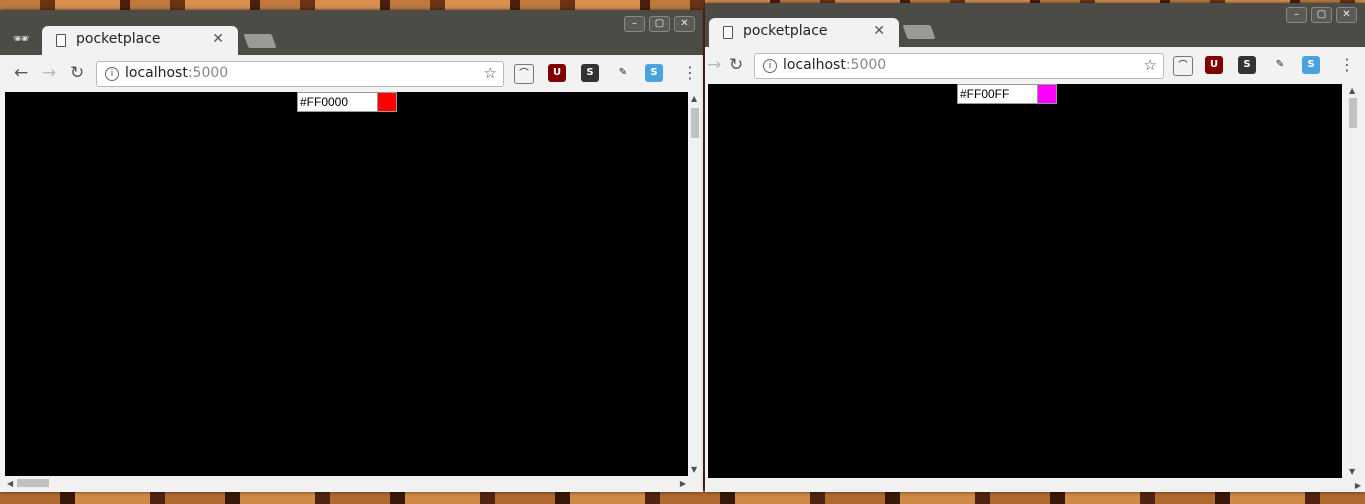 This screenshot has height=504, width=1365. I want to click on incognito-icon: 🕶, so click(21, 39).